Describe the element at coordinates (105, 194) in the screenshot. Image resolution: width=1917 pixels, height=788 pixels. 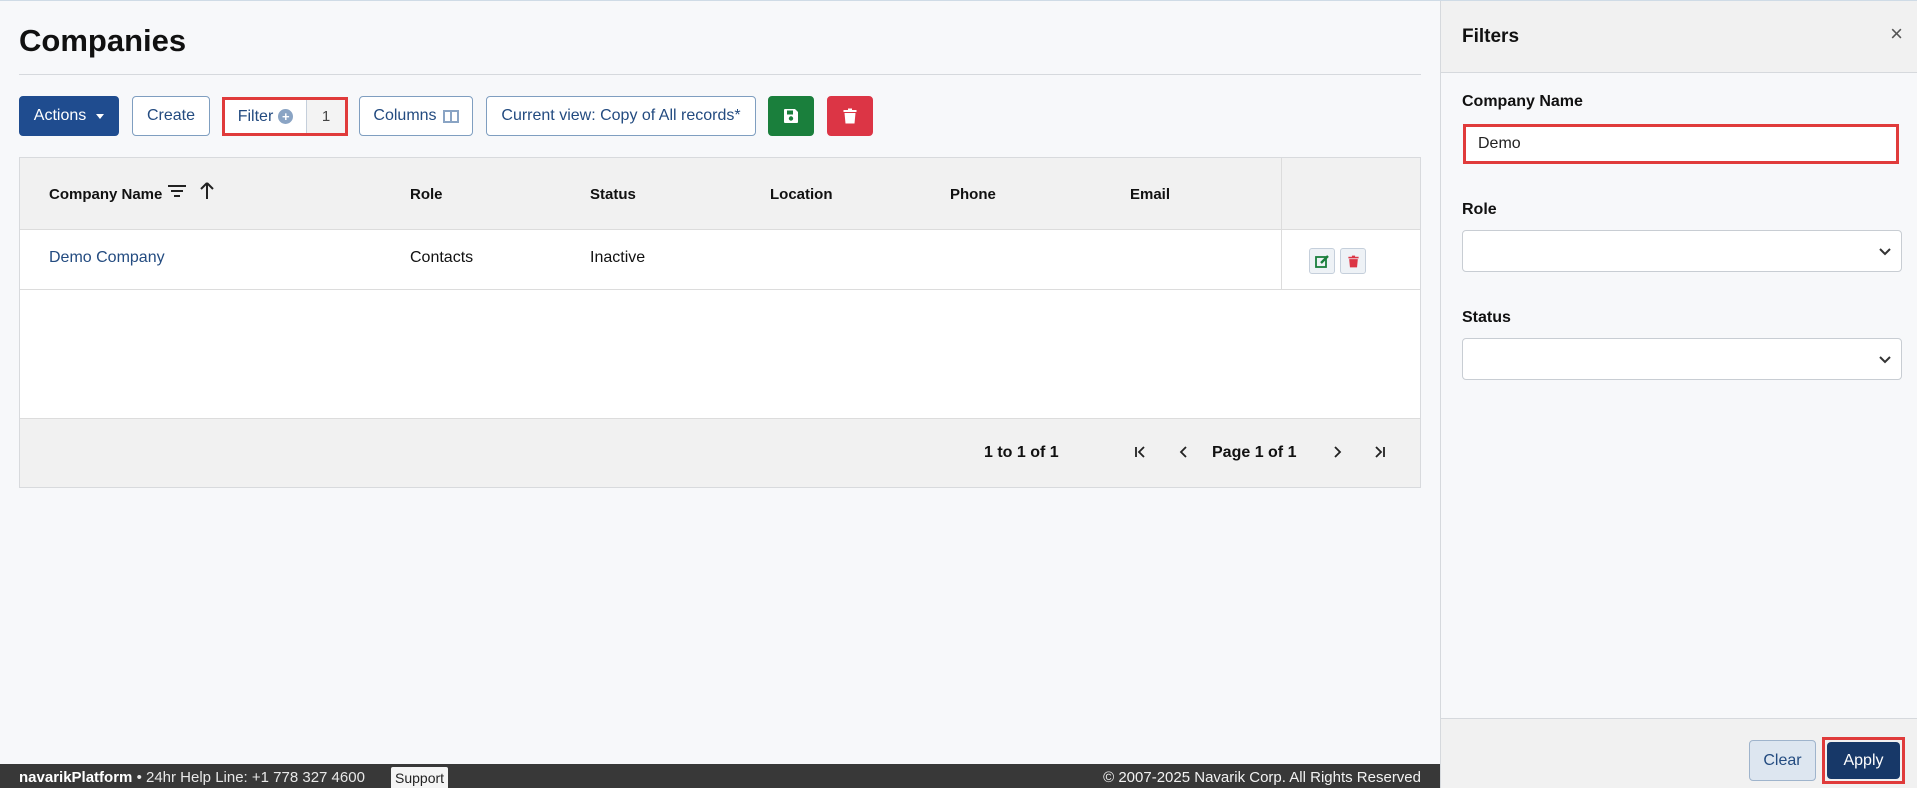
I see `column-header-company-name: Company Name` at that location.